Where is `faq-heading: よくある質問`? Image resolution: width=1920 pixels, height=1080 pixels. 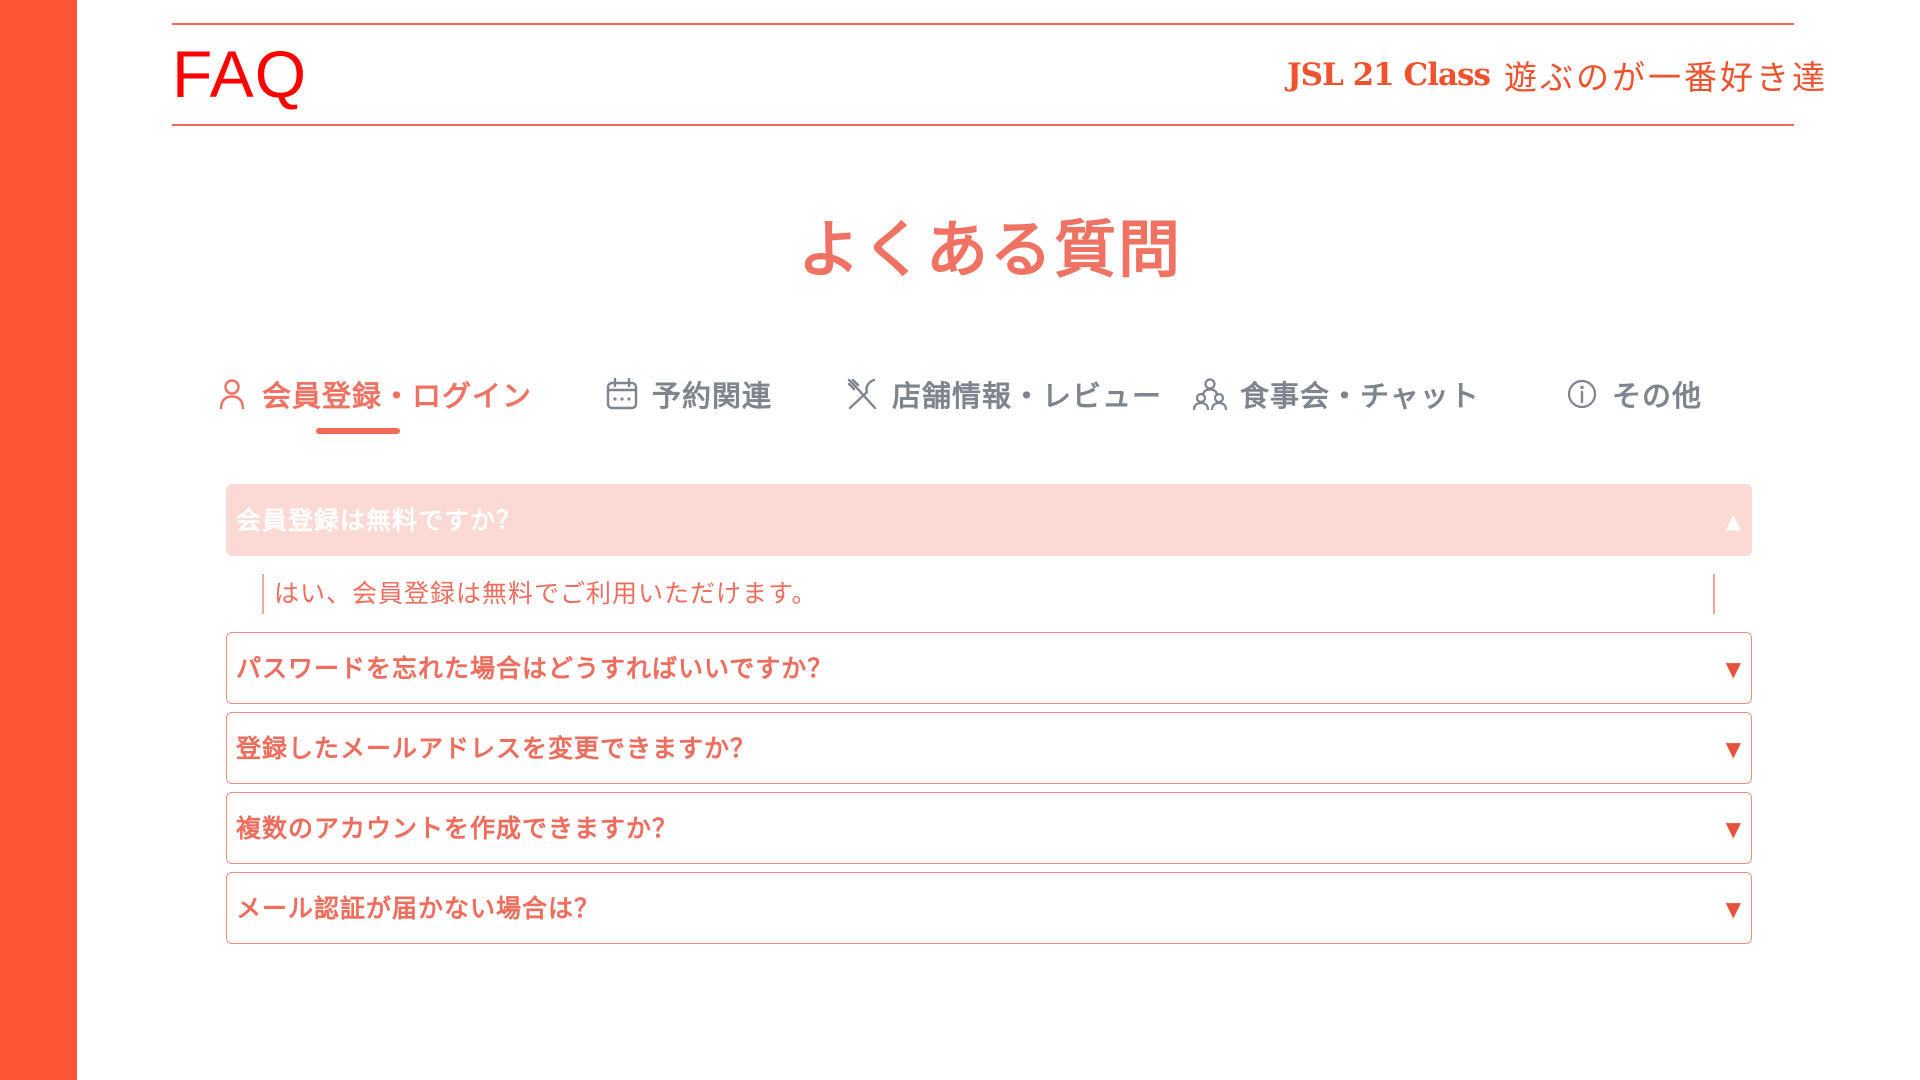
faq-heading: よくある質問 is located at coordinates (989, 249).